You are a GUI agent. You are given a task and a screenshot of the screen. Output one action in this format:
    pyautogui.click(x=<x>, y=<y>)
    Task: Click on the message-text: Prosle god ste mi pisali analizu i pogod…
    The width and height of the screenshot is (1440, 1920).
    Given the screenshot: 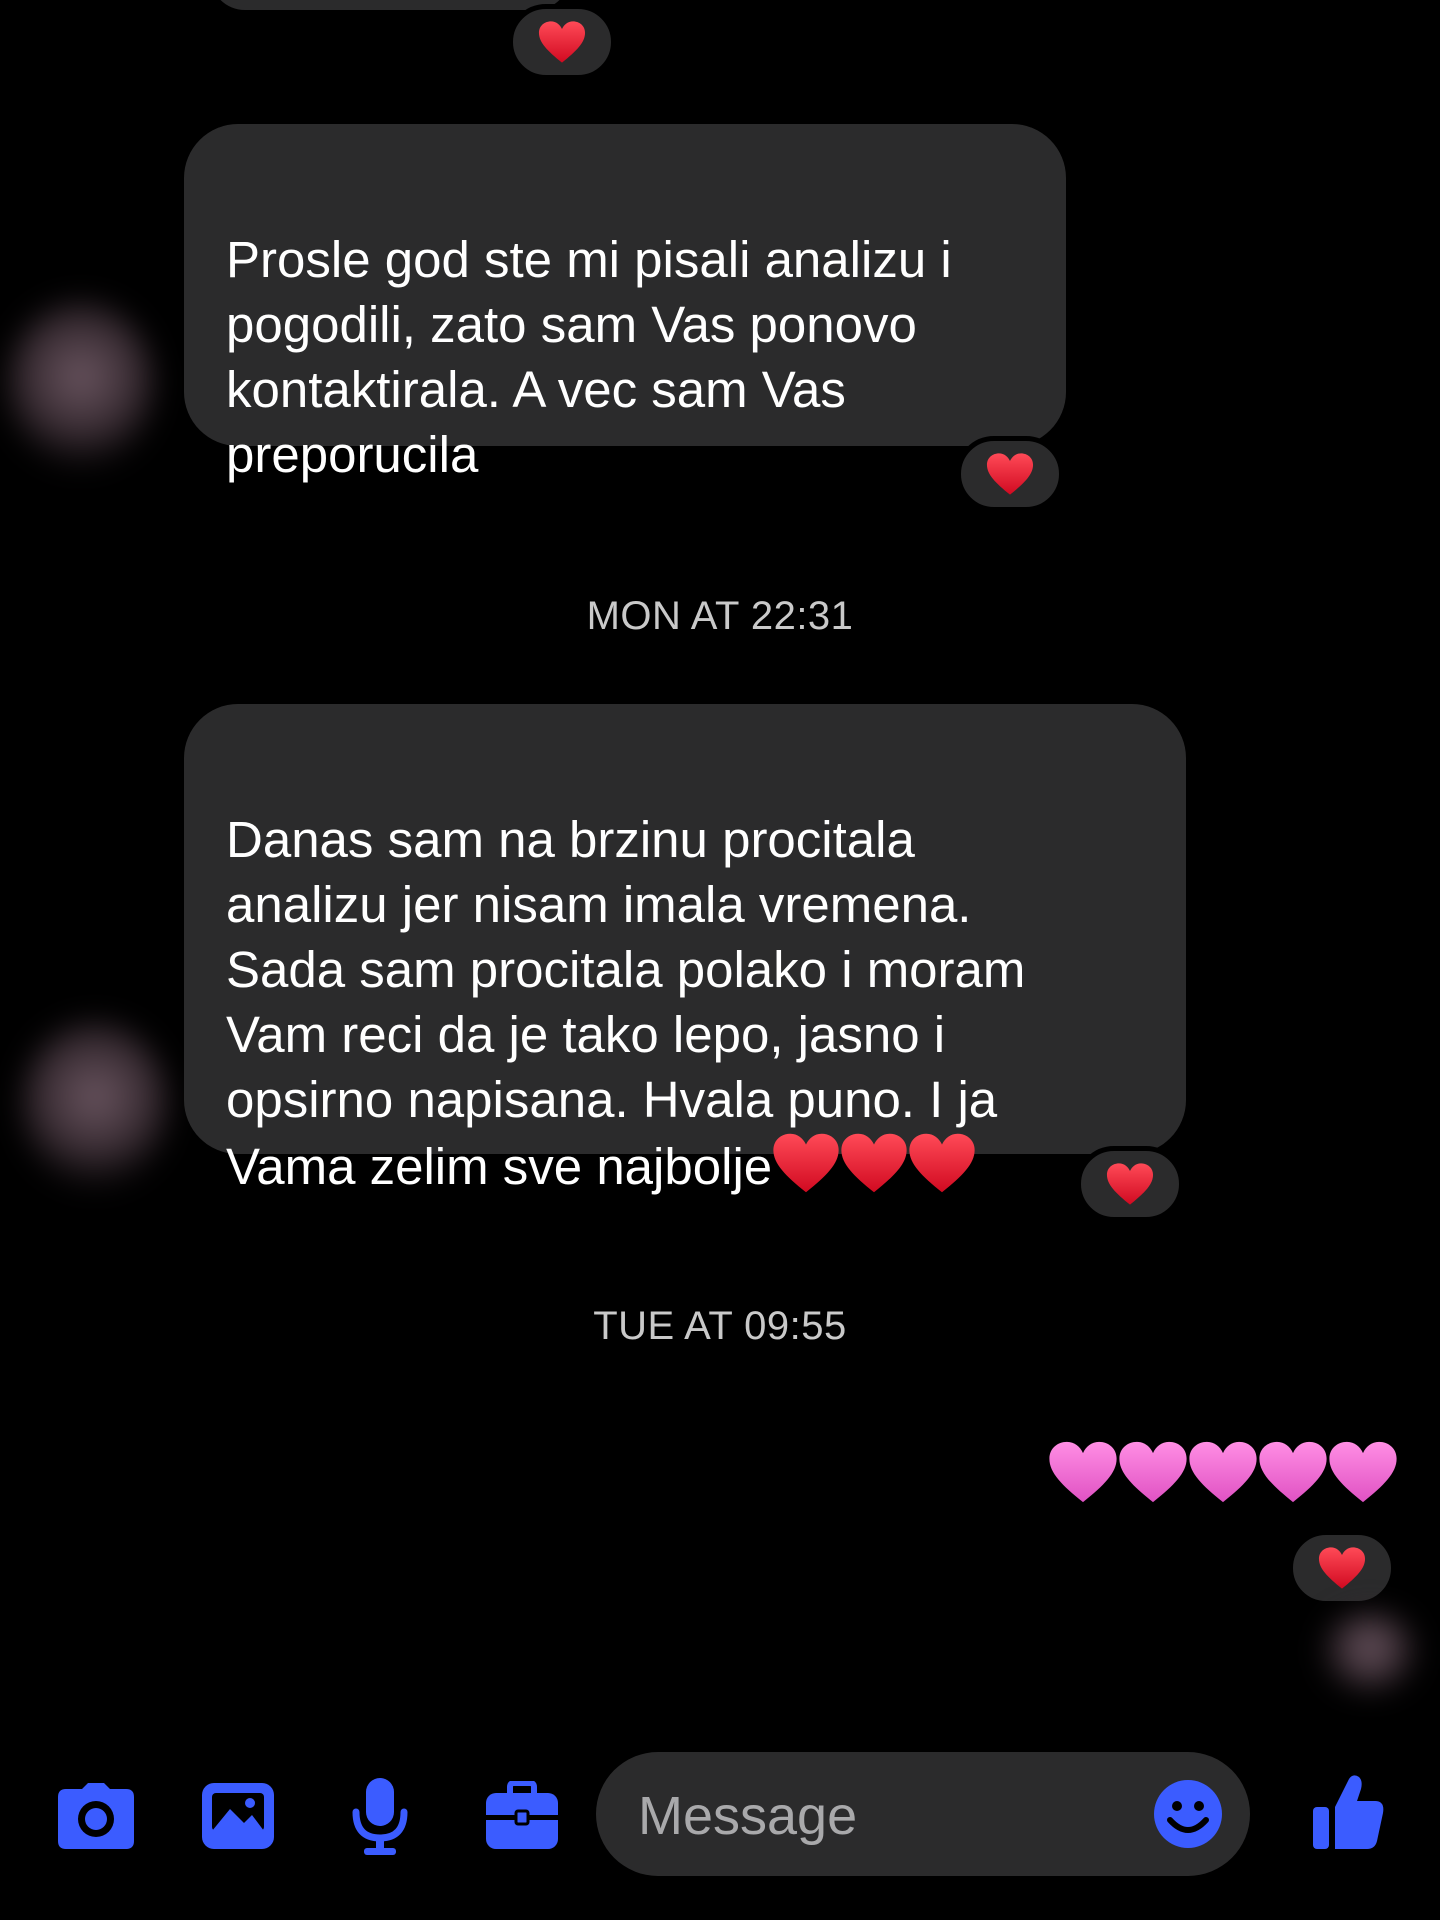 What is the action you would take?
    pyautogui.click(x=589, y=357)
    